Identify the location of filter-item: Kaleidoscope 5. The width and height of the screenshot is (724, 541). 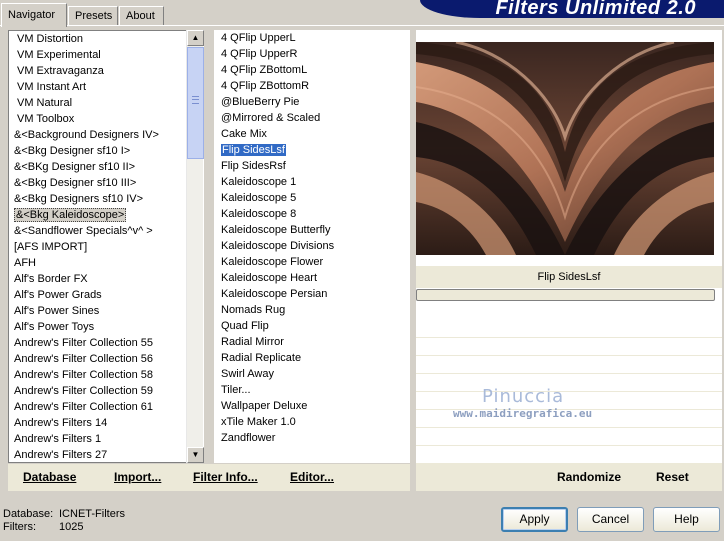
(312, 198).